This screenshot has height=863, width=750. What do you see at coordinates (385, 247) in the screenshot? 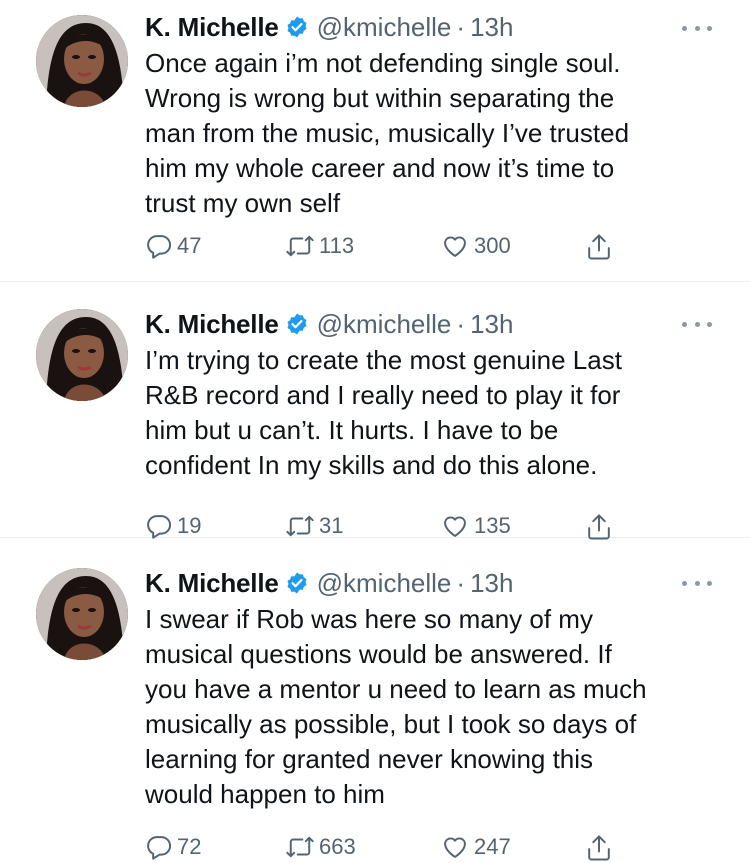
I see `tweet-actions: 47 113 300` at bounding box center [385, 247].